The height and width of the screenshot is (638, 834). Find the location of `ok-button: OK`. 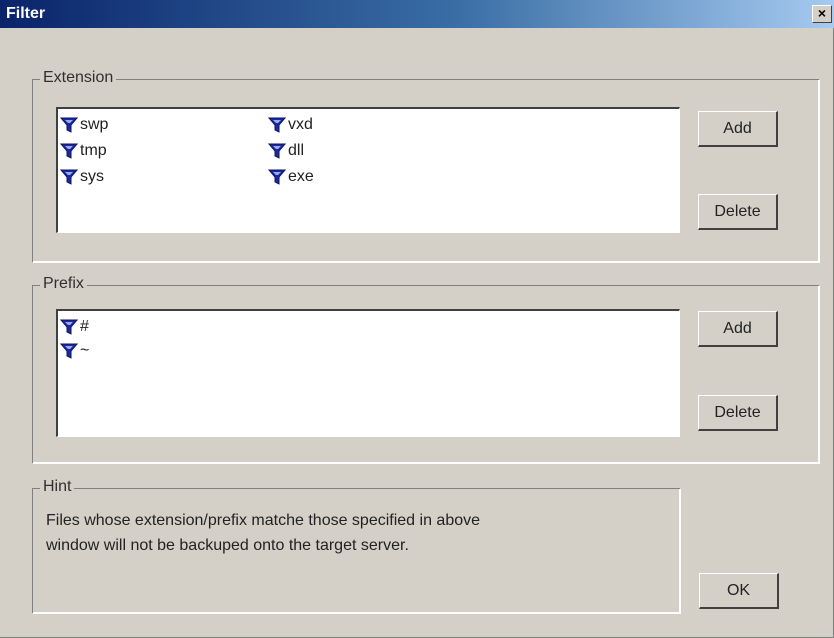

ok-button: OK is located at coordinates (739, 591).